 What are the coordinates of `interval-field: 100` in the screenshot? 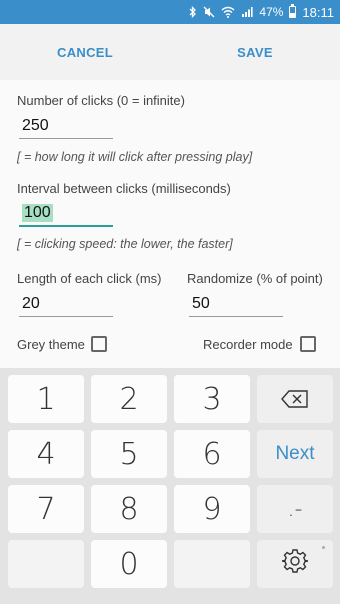 It's located at (66, 214).